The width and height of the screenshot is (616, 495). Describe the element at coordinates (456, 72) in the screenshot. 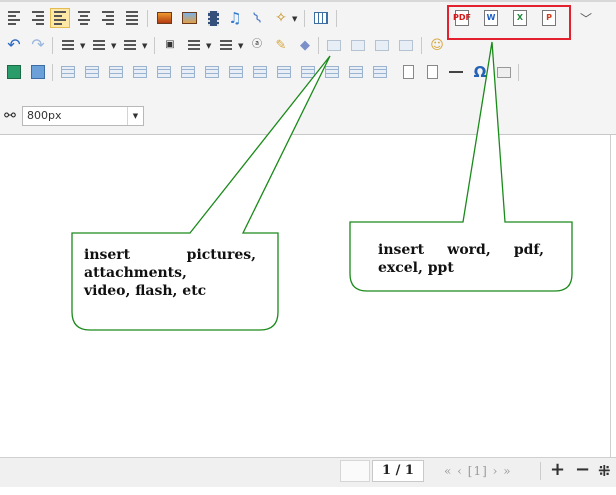

I see `horizontal-rule-icon` at that location.